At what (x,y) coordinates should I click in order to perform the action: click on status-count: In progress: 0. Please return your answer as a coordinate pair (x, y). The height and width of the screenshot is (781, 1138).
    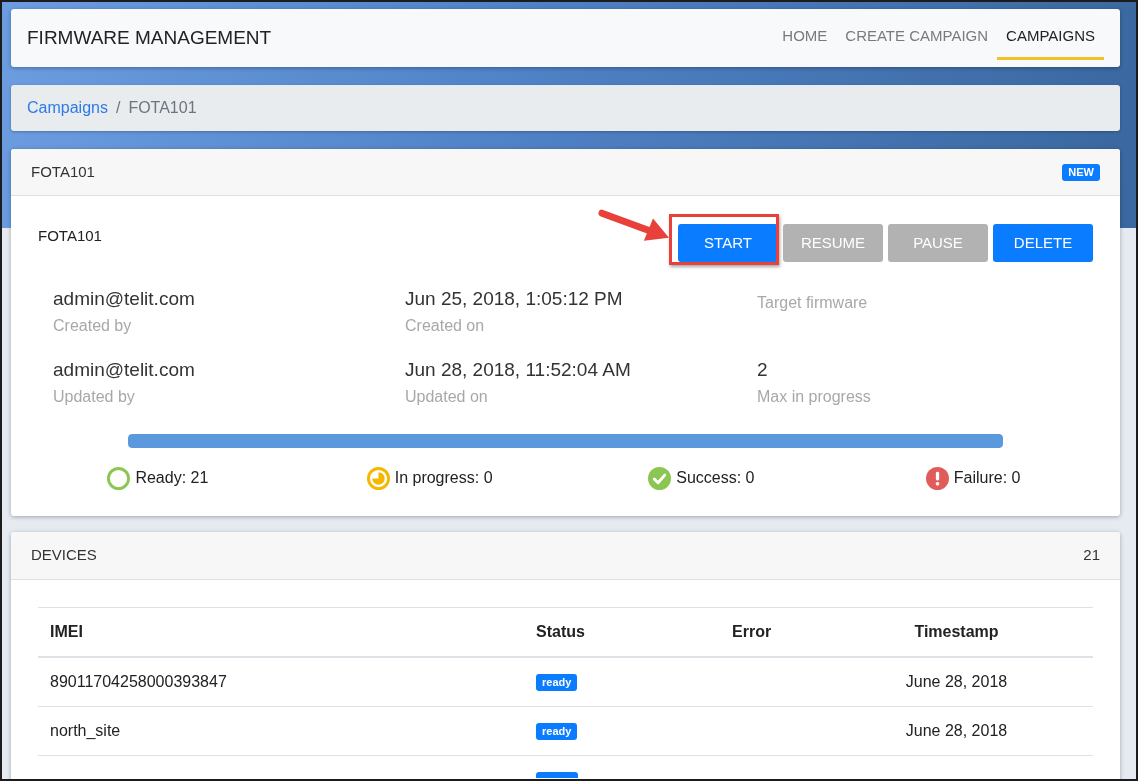
    Looking at the image, I should click on (443, 478).